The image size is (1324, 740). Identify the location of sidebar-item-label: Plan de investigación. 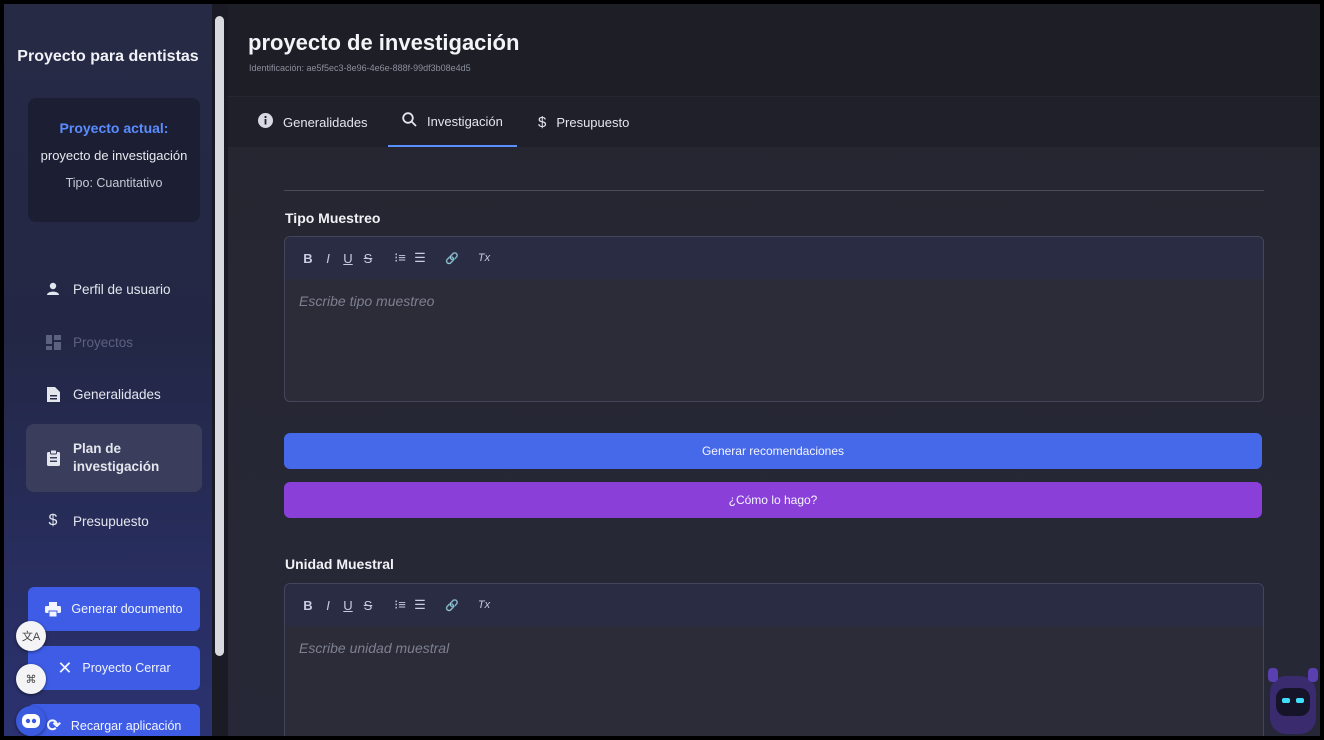
(116, 457).